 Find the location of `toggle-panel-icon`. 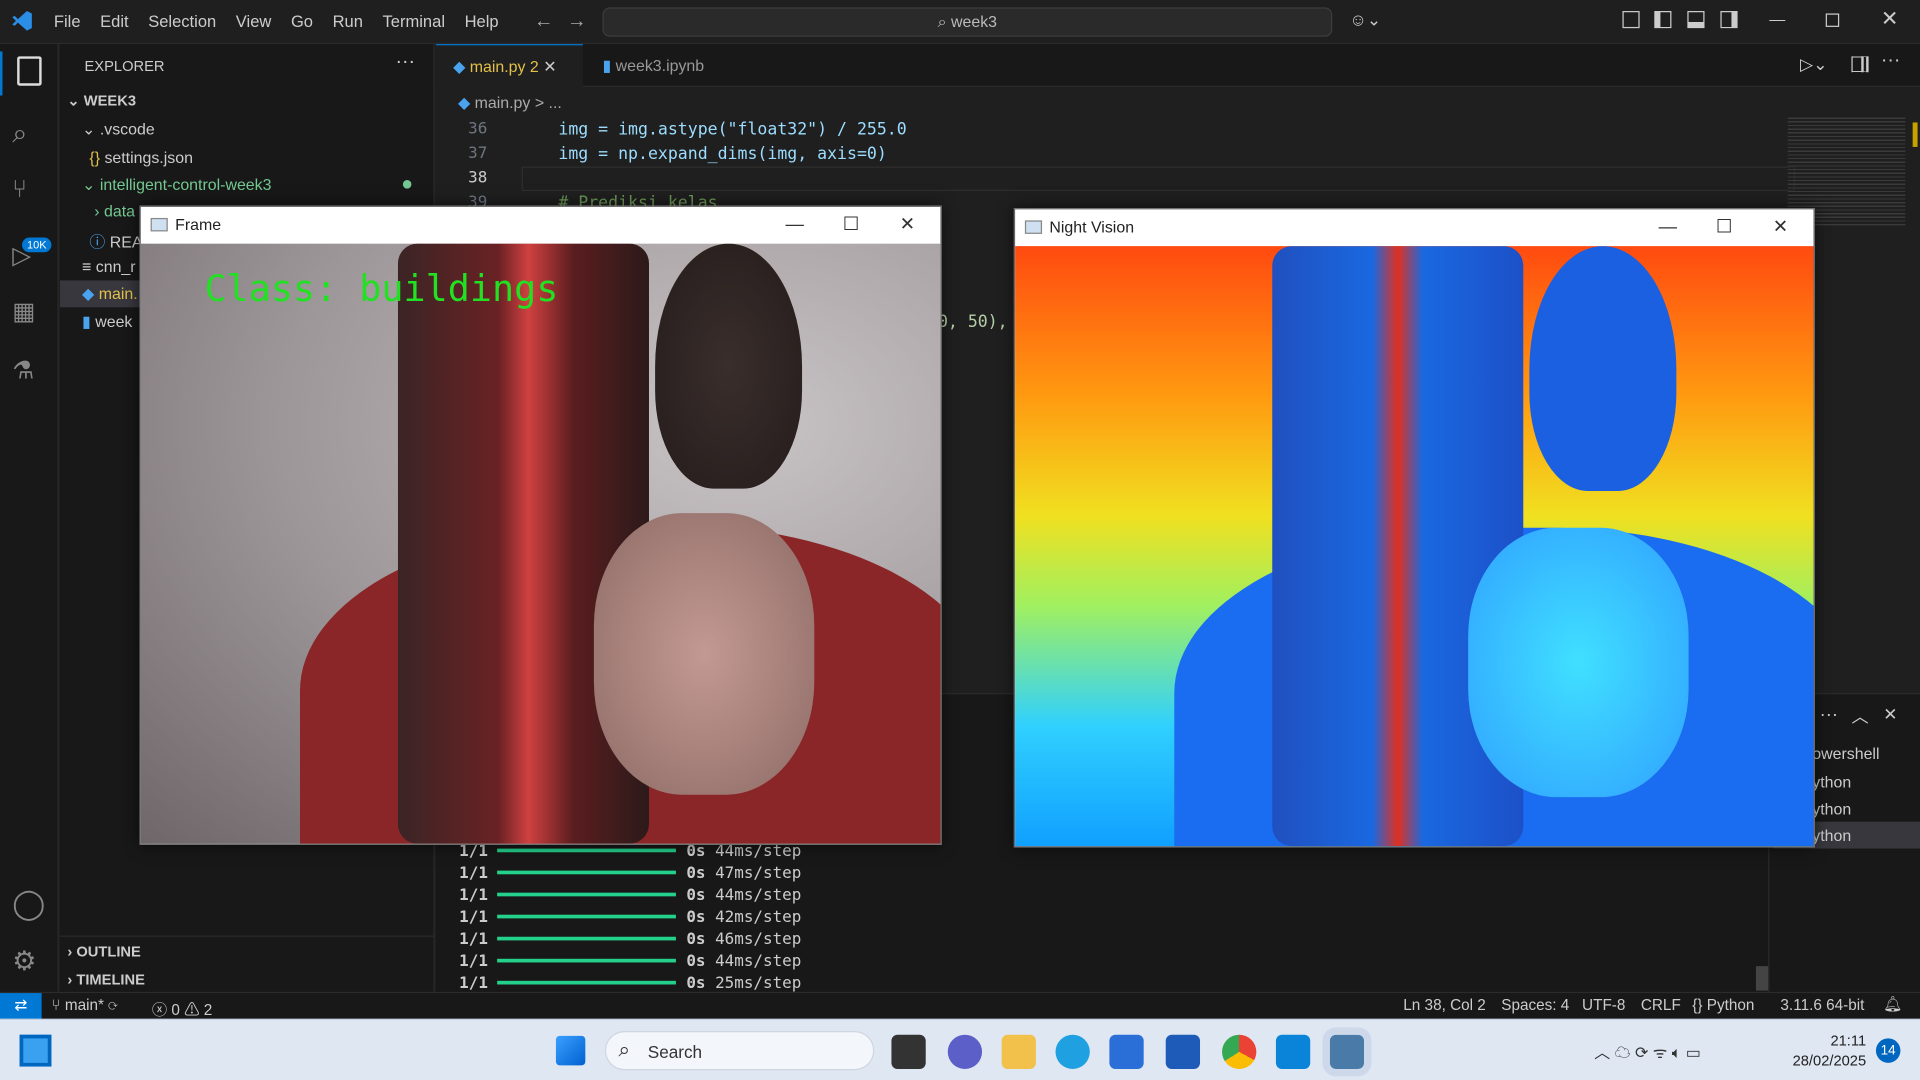

toggle-panel-icon is located at coordinates (1696, 20).